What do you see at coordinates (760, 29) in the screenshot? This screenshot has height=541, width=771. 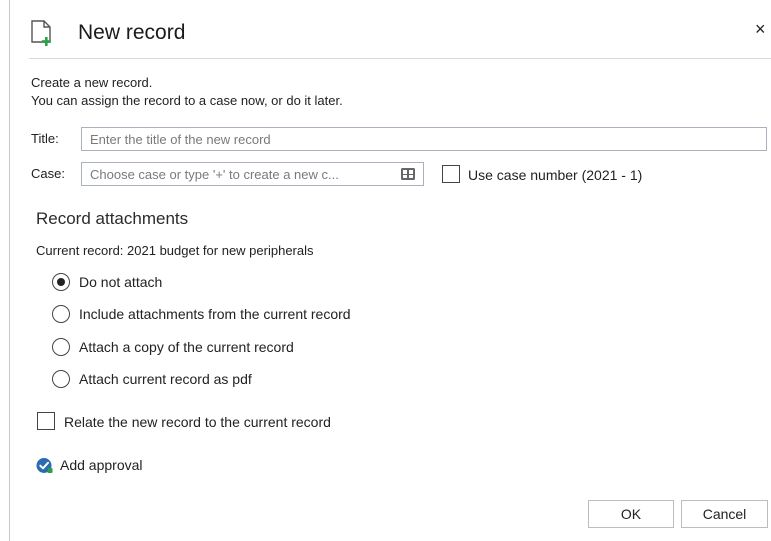 I see `close-button: ×` at bounding box center [760, 29].